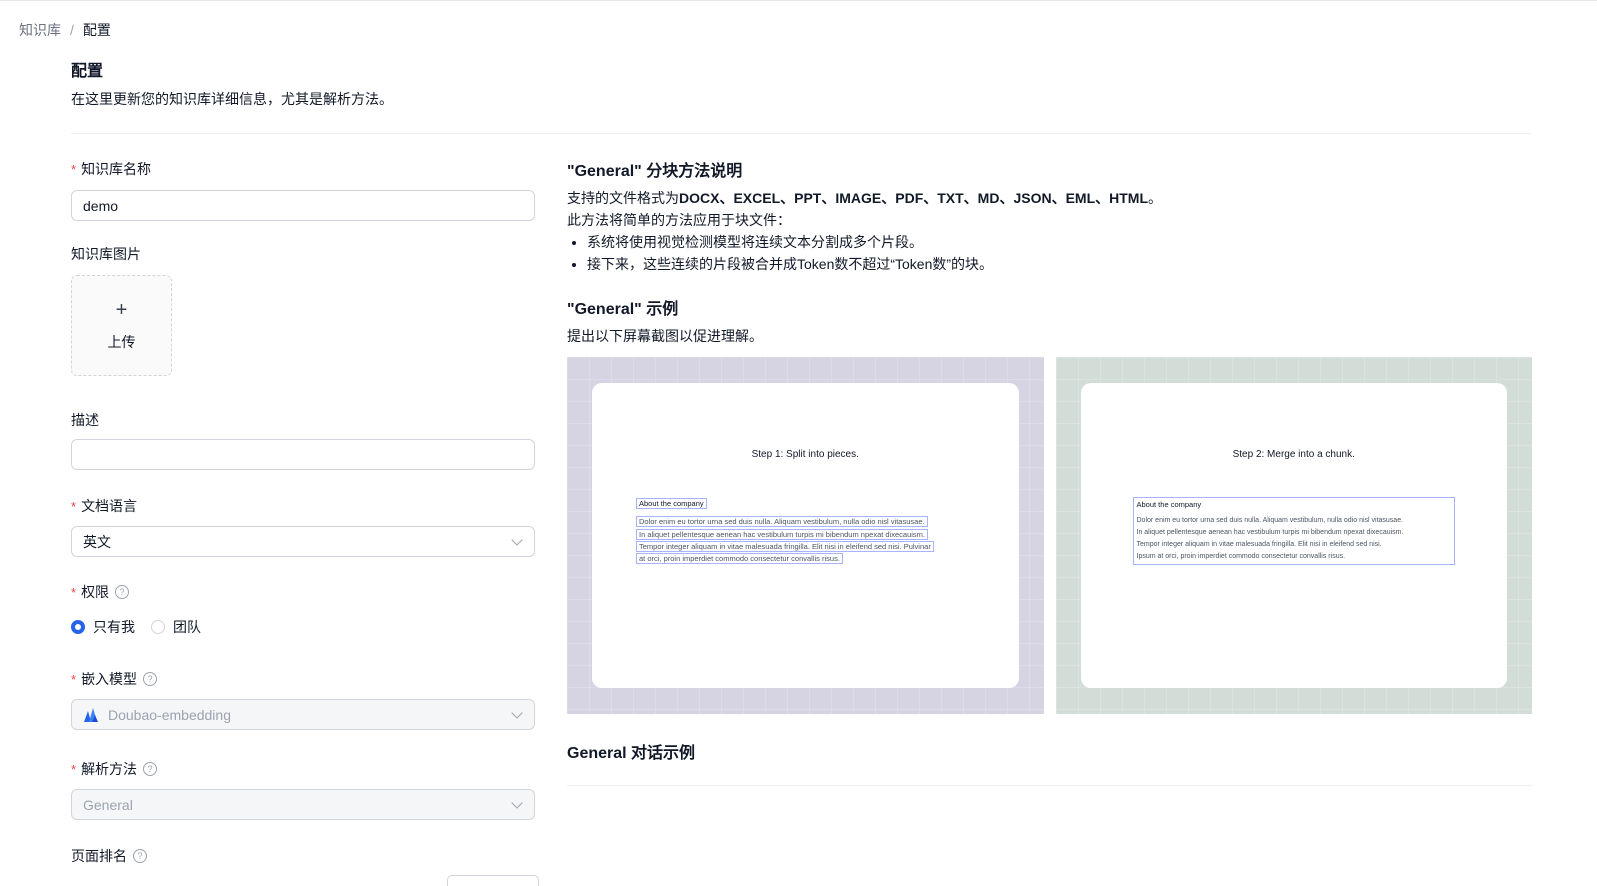  What do you see at coordinates (1049, 785) in the screenshot?
I see `chat-example-divider` at bounding box center [1049, 785].